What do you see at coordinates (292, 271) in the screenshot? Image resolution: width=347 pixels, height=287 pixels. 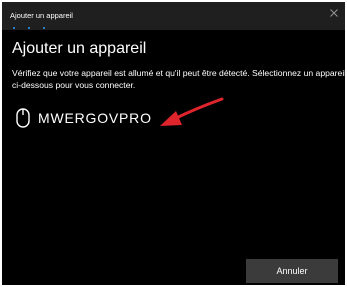 I see `cancel-button: Annuler` at bounding box center [292, 271].